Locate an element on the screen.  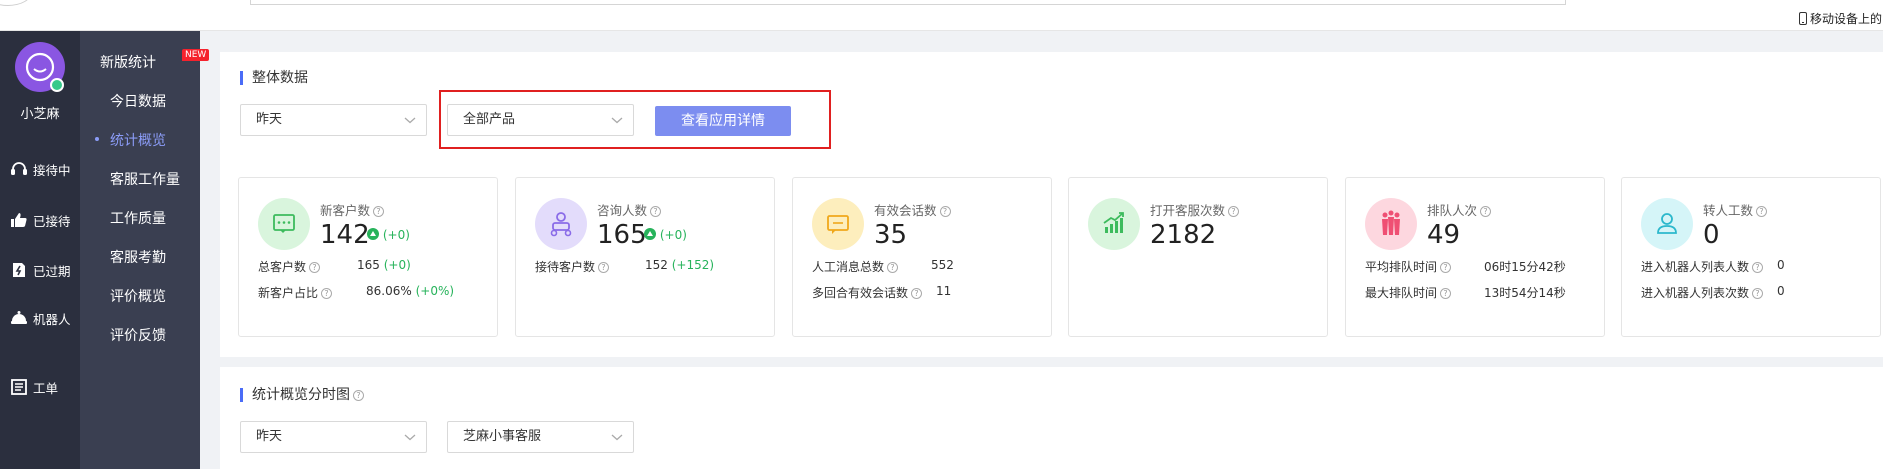
stat-row-value: 165 (+0) is located at coordinates (384, 265).